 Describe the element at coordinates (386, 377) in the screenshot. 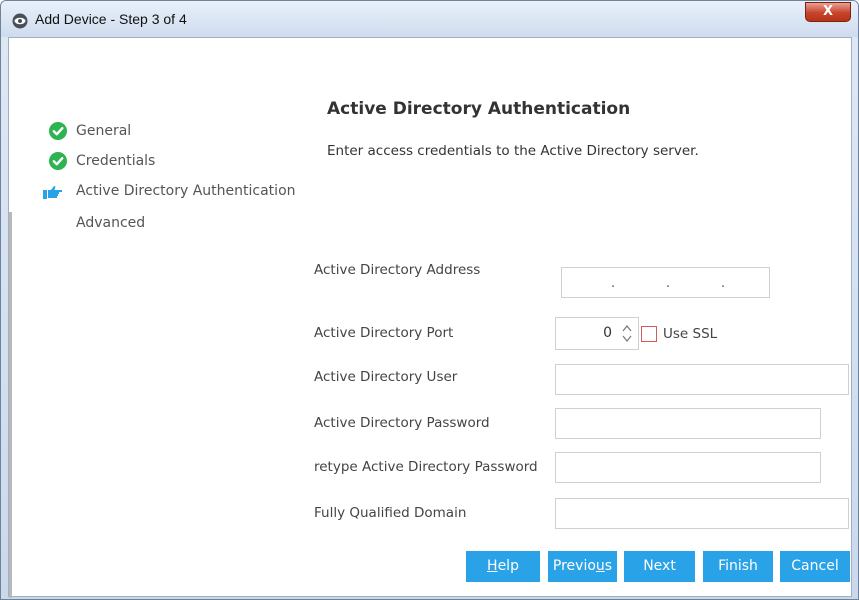

I see `user-label: Active Directory User` at that location.